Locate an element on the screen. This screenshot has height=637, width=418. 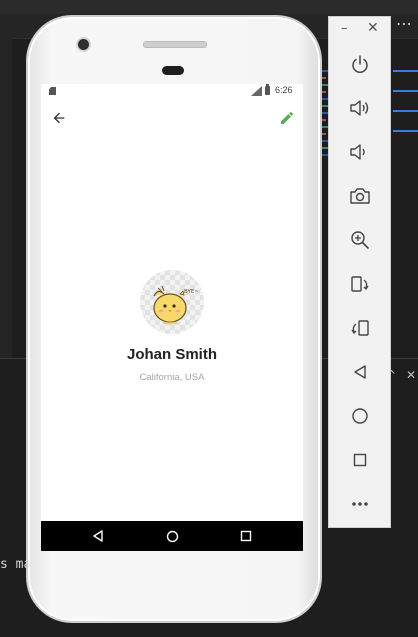
back-triangle-icon is located at coordinates (98, 536).